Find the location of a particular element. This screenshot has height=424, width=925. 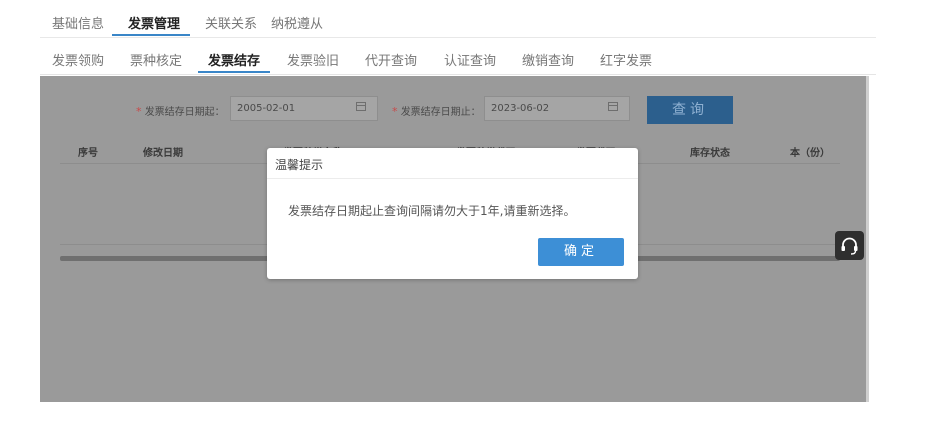

sub-tab-invoice-inventory: 发票结存 is located at coordinates (234, 59).